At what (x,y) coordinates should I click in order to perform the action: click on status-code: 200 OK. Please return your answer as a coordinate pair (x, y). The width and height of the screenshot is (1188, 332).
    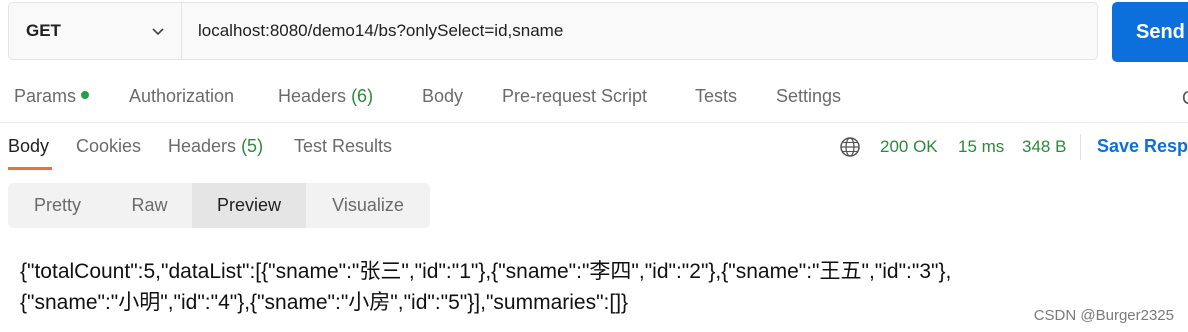
    Looking at the image, I should click on (909, 147).